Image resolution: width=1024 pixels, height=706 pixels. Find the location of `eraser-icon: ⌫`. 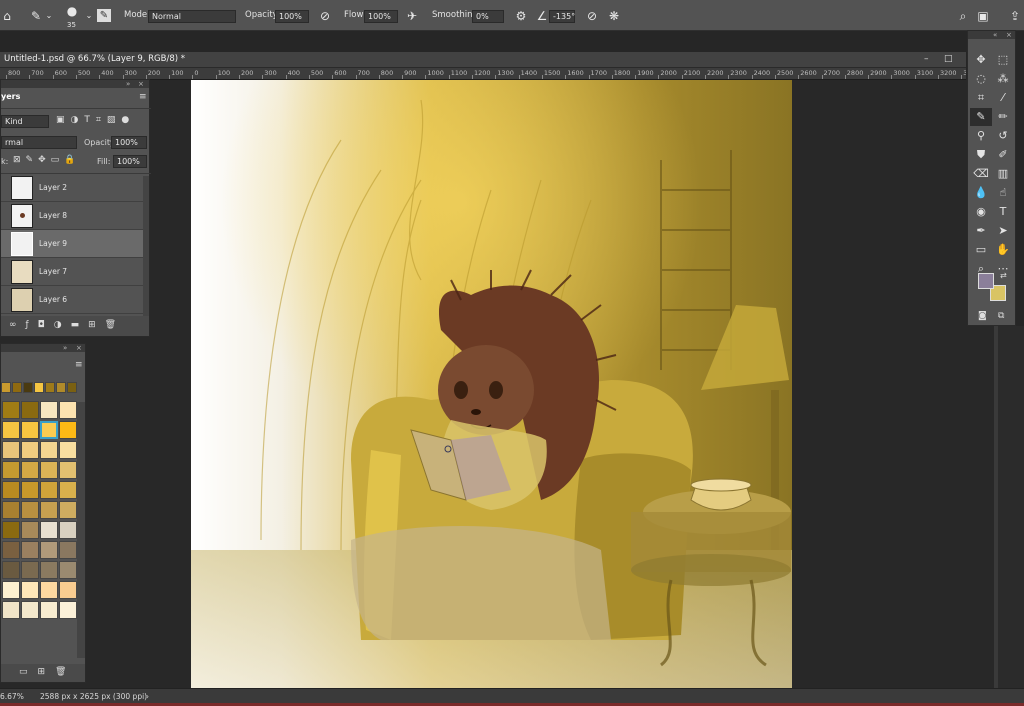

eraser-icon: ⌫ is located at coordinates (981, 174).